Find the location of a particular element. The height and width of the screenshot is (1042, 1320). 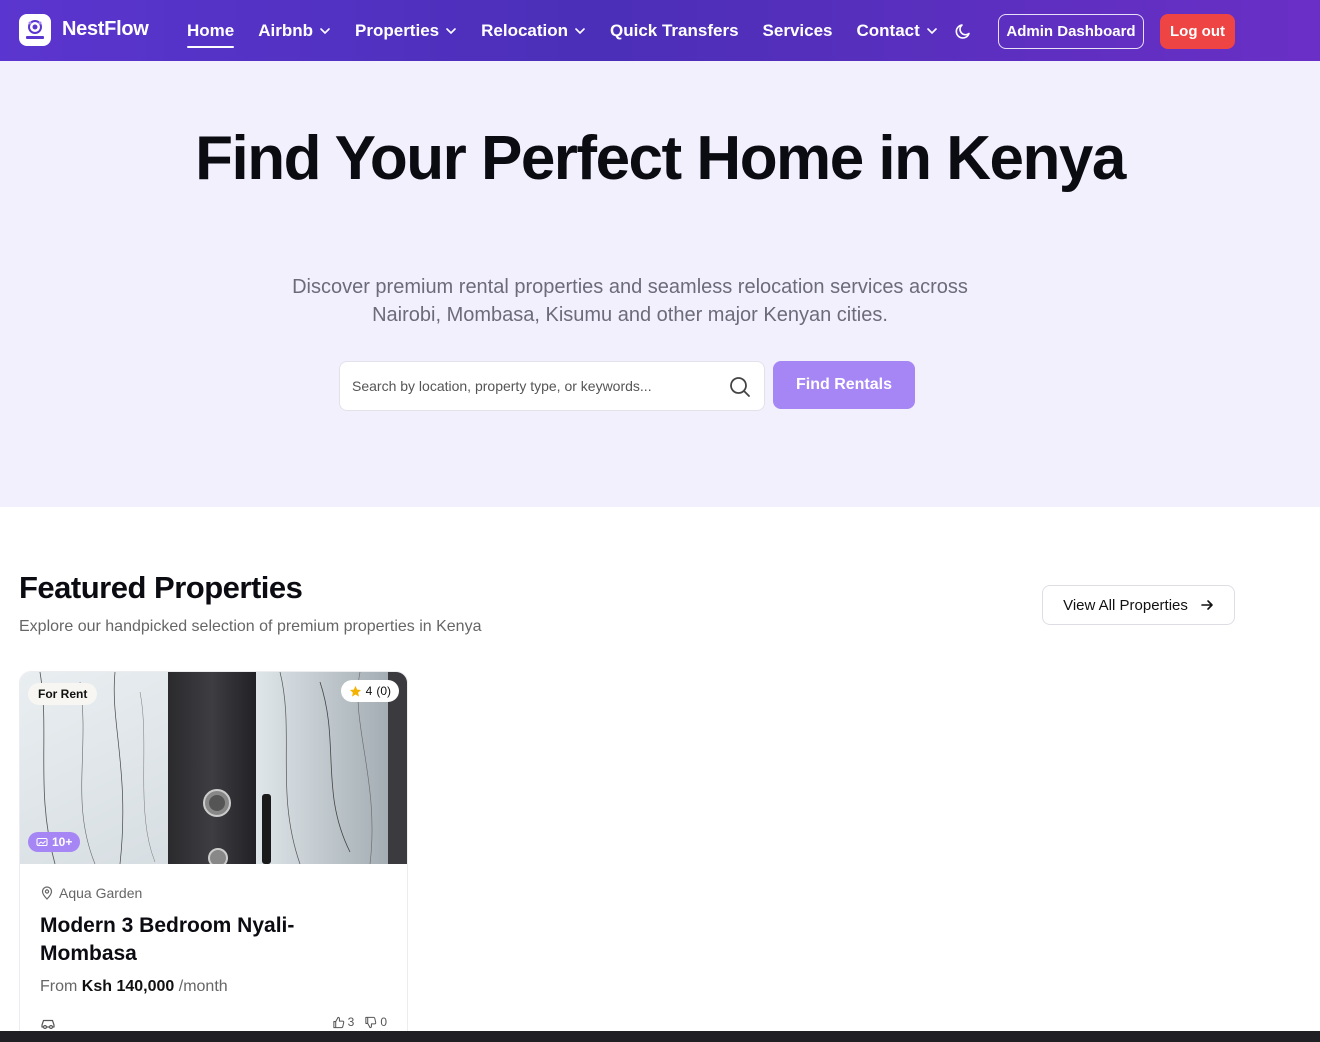

images-icon is located at coordinates (42, 842).